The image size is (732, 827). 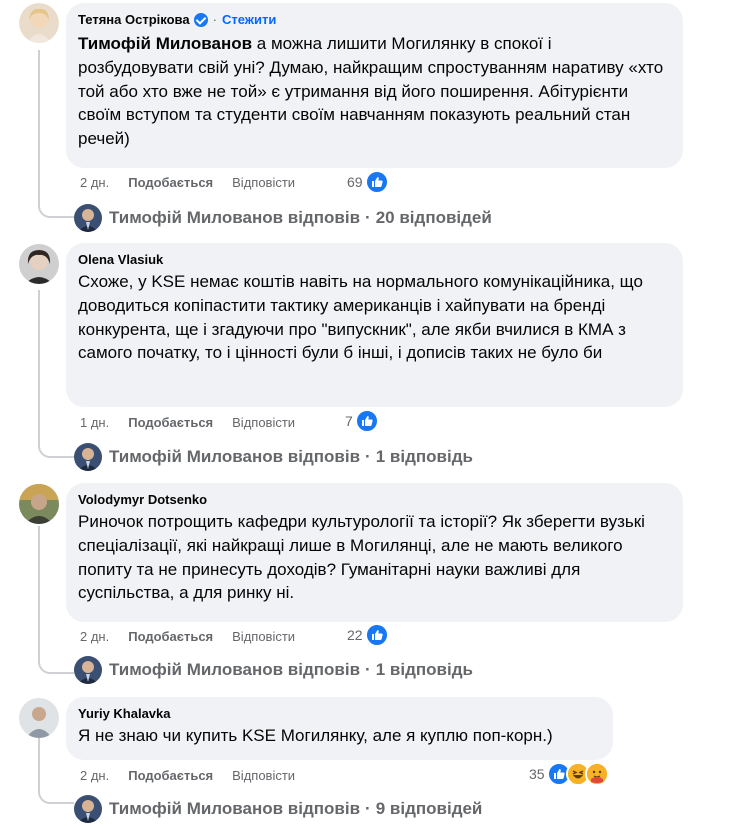 What do you see at coordinates (569, 774) in the screenshot?
I see `reactions-summary: 35` at bounding box center [569, 774].